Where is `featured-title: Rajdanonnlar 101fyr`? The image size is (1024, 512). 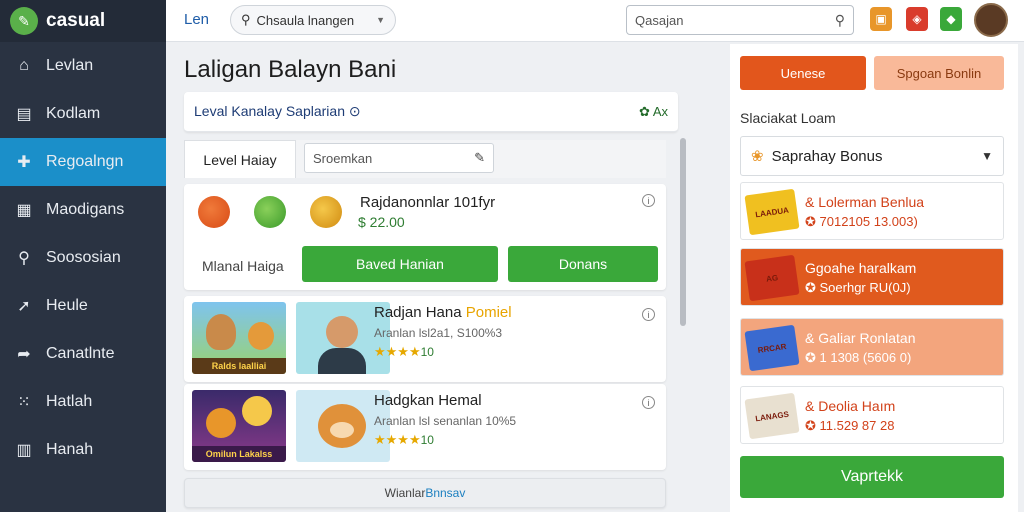 featured-title: Rajdanonnlar 101fyr is located at coordinates (428, 202).